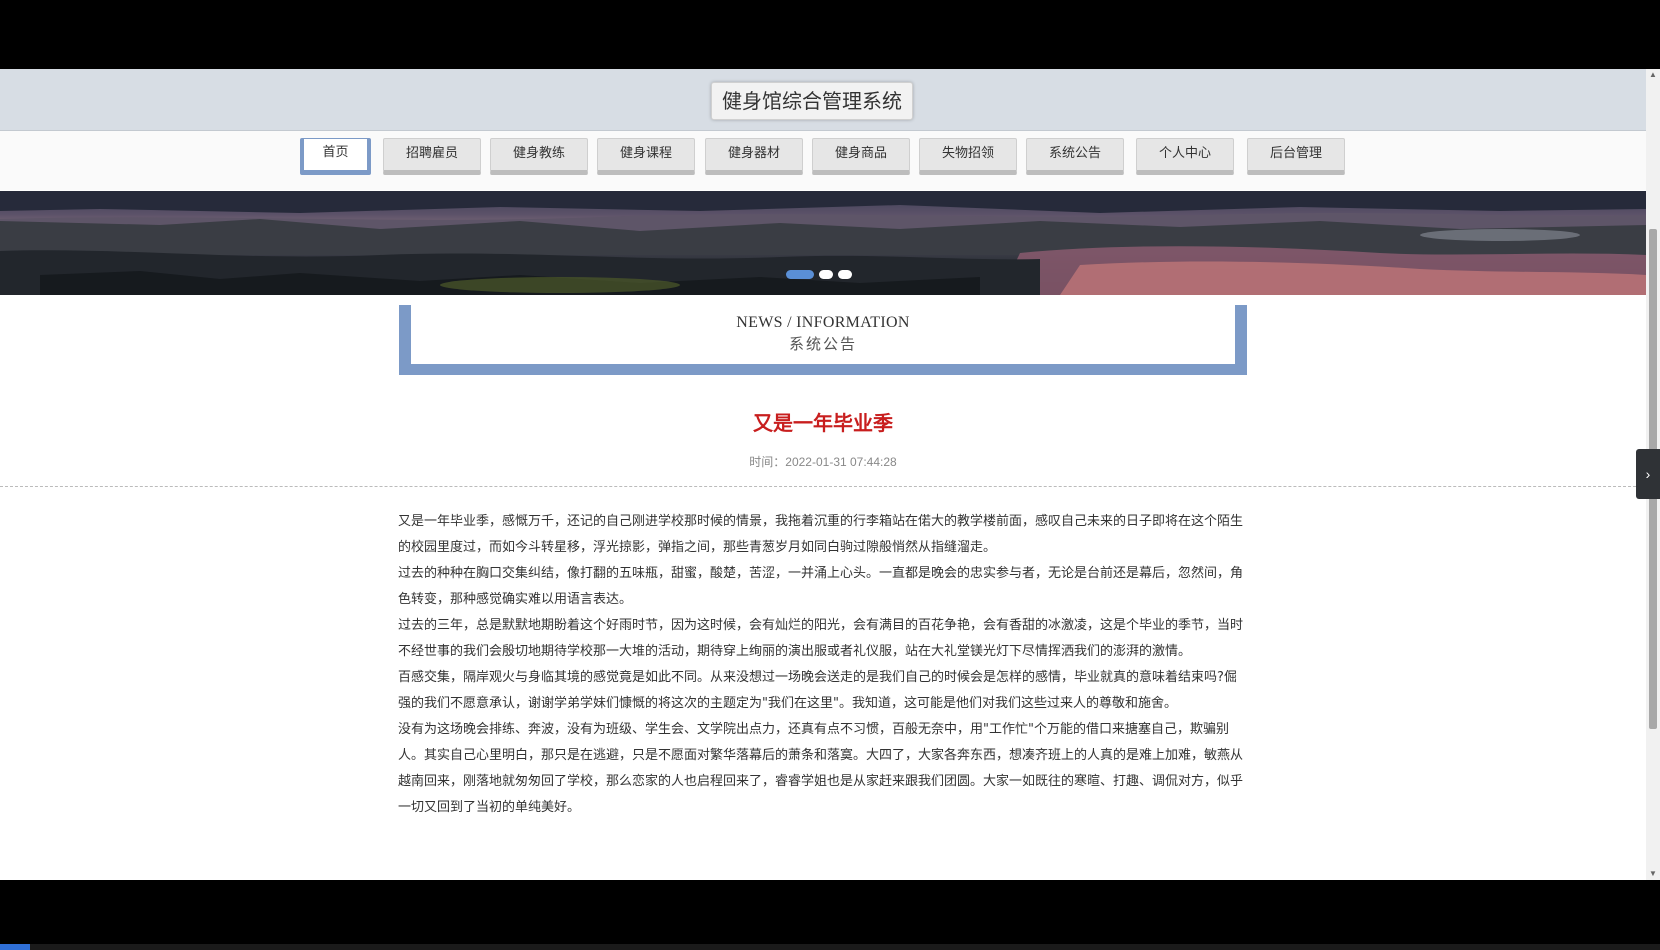  What do you see at coordinates (1296, 156) in the screenshot?
I see `nav-admin: 后台管理` at bounding box center [1296, 156].